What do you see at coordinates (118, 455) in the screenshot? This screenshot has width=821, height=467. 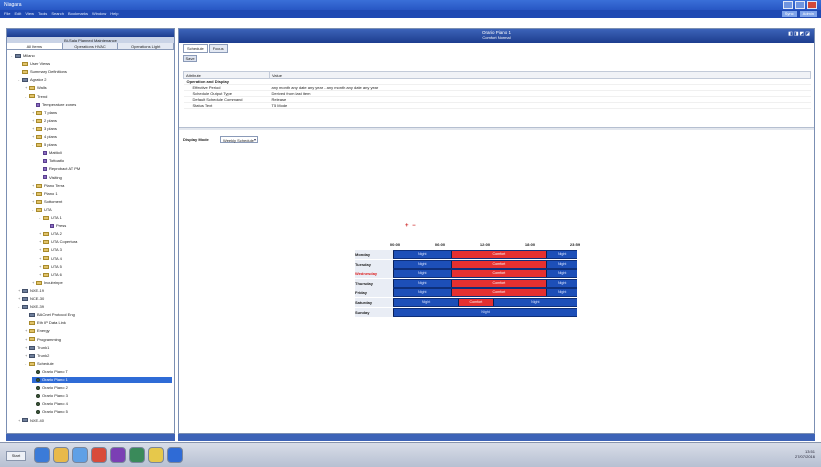 I see `onenote-icon` at bounding box center [118, 455].